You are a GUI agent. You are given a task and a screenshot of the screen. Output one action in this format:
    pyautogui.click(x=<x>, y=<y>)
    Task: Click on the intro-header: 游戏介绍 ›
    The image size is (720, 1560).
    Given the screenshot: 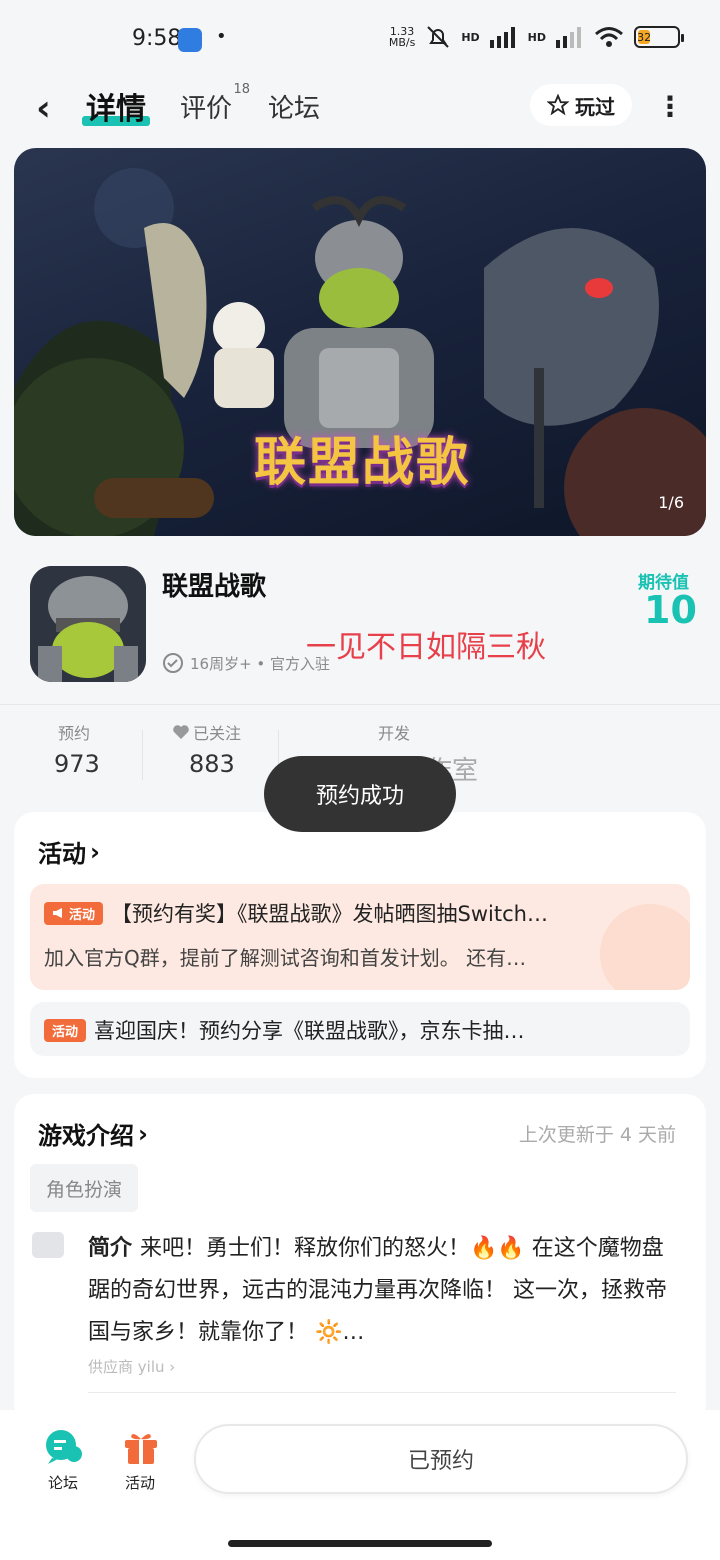 What is the action you would take?
    pyautogui.click(x=93, y=1133)
    